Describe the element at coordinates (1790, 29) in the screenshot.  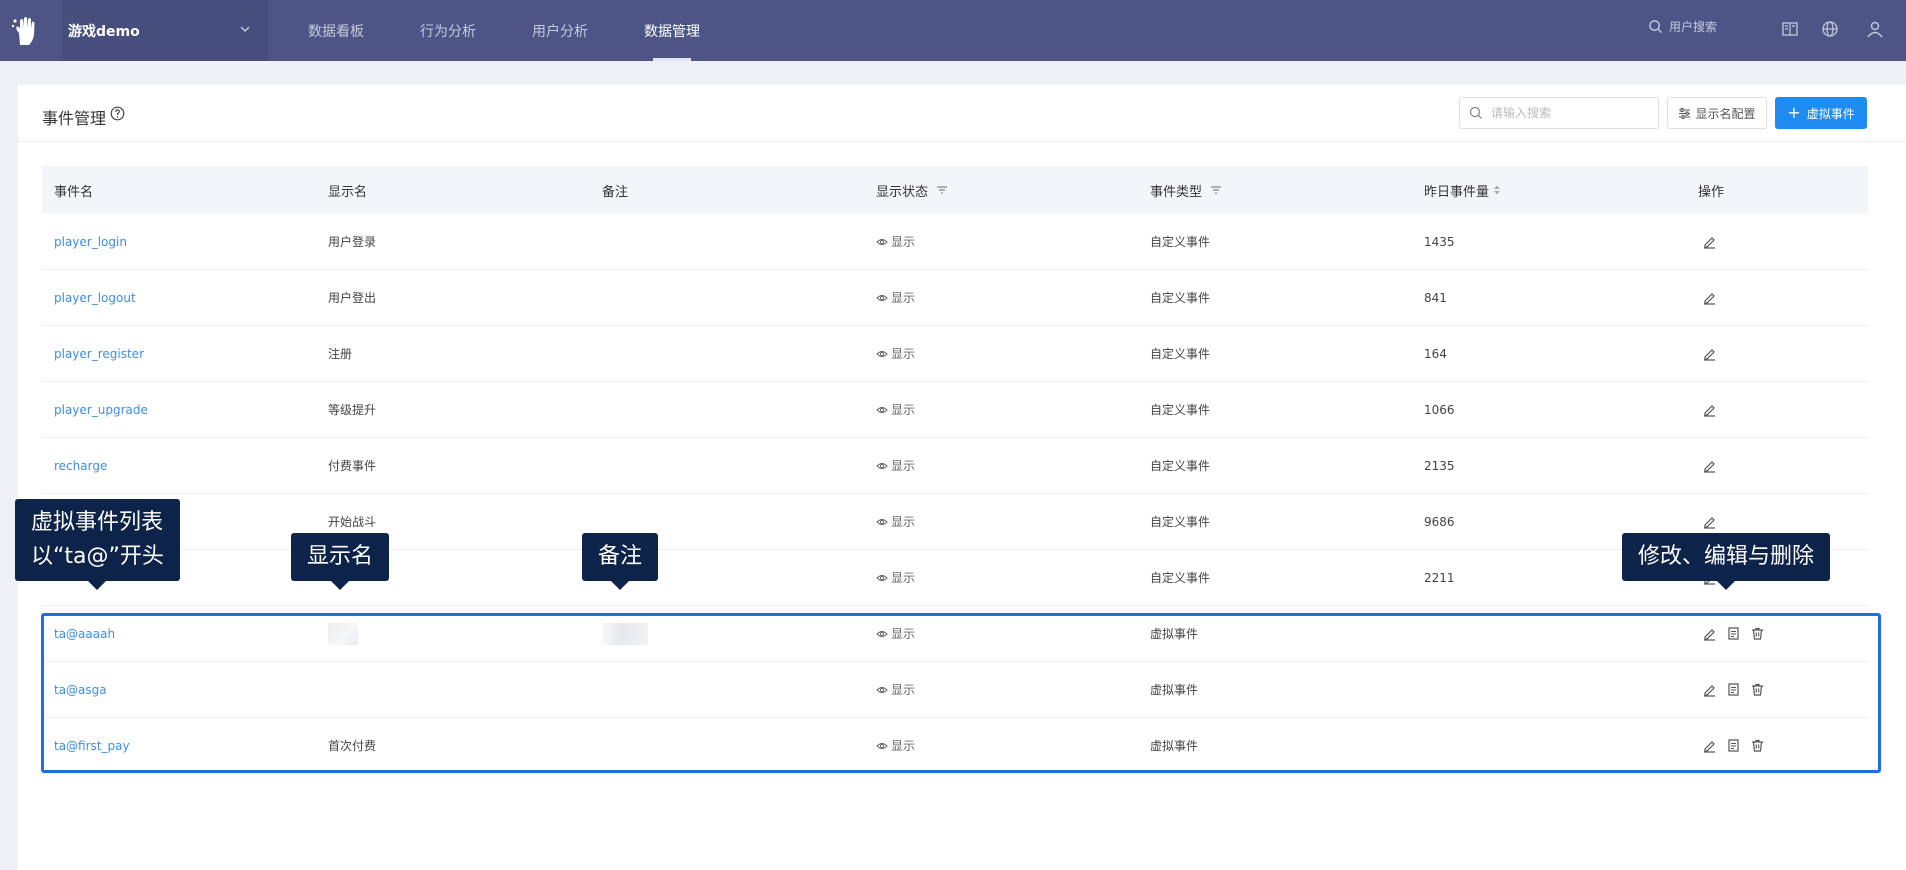
I see `book-icon` at that location.